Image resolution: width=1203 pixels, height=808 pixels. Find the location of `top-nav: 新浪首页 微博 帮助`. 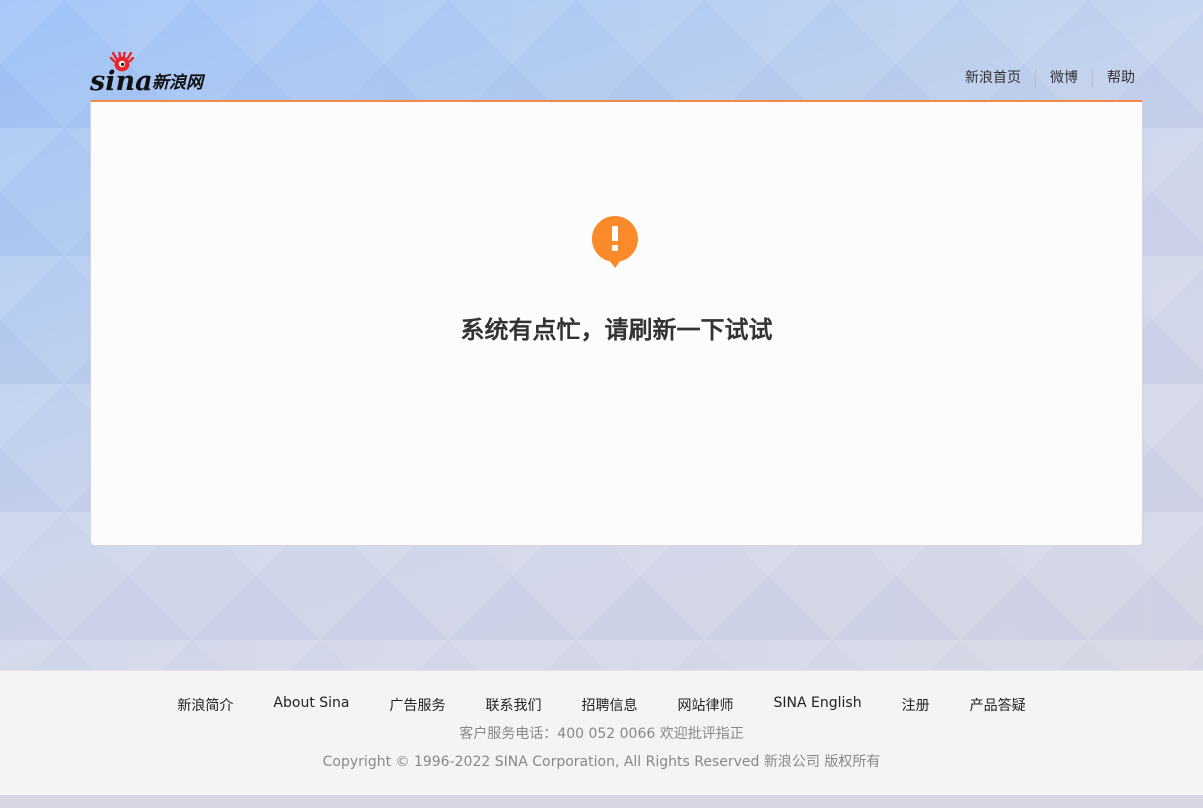

top-nav: 新浪首页 微博 帮助 is located at coordinates (1043, 78).